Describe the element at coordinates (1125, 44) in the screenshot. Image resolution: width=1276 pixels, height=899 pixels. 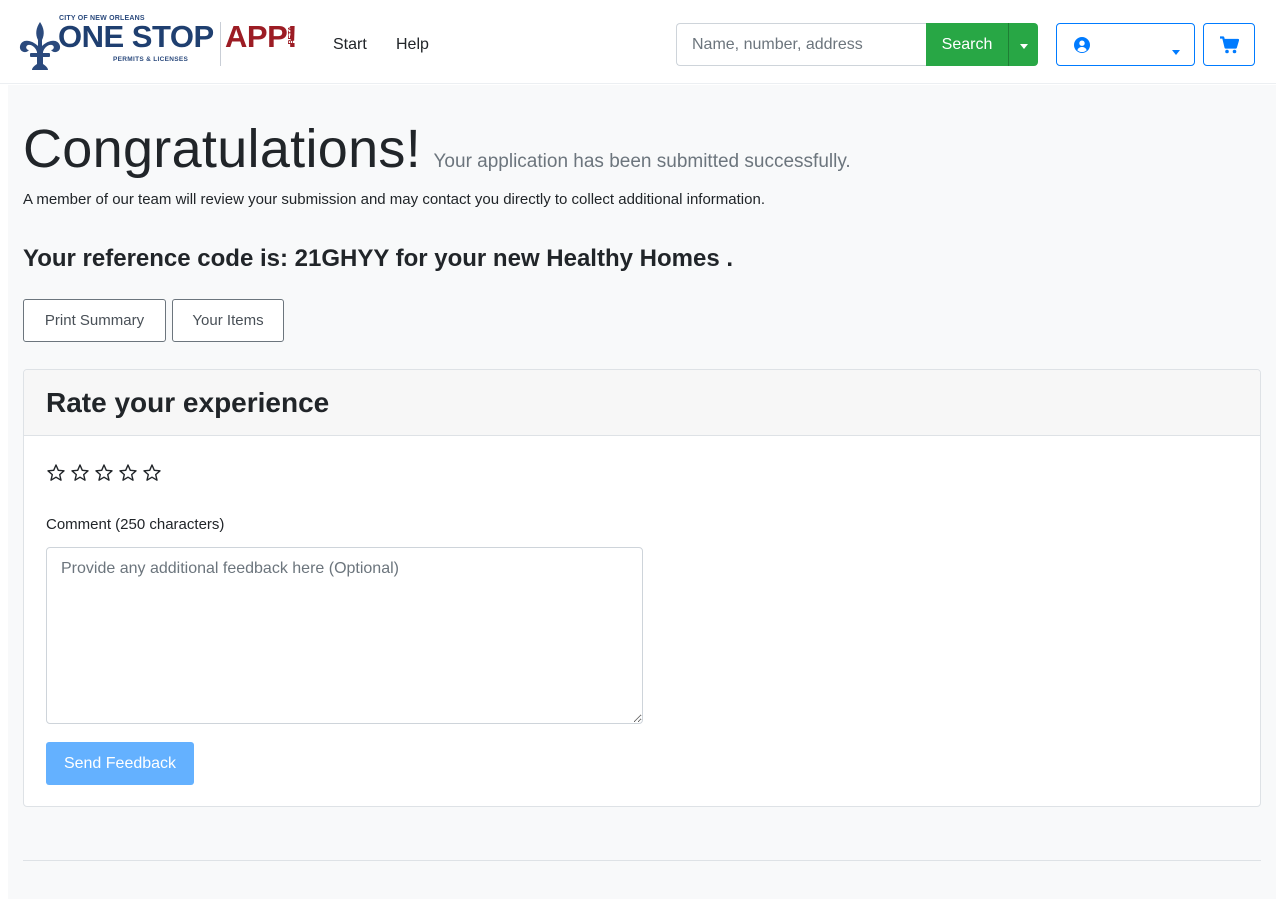
I see `user-menu-button` at that location.